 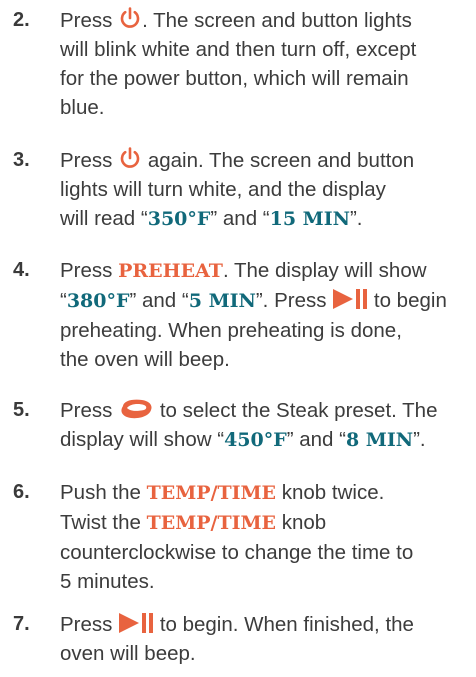 What do you see at coordinates (145, 359) in the screenshot?
I see `text: the oven will beep.` at bounding box center [145, 359].